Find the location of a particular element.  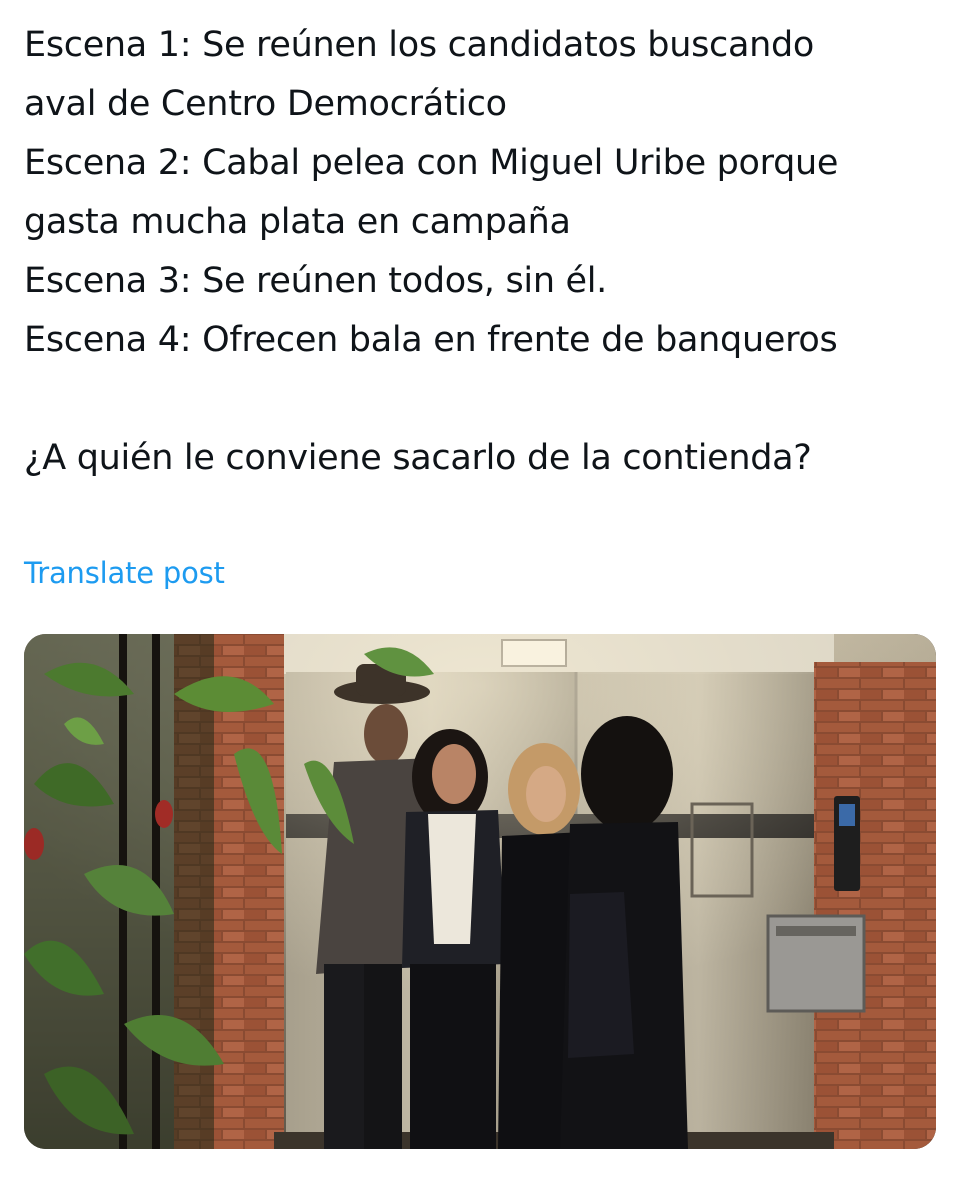

post-text-line: Escena 3: Se reúnen todos, sin él. is located at coordinates (316, 281).